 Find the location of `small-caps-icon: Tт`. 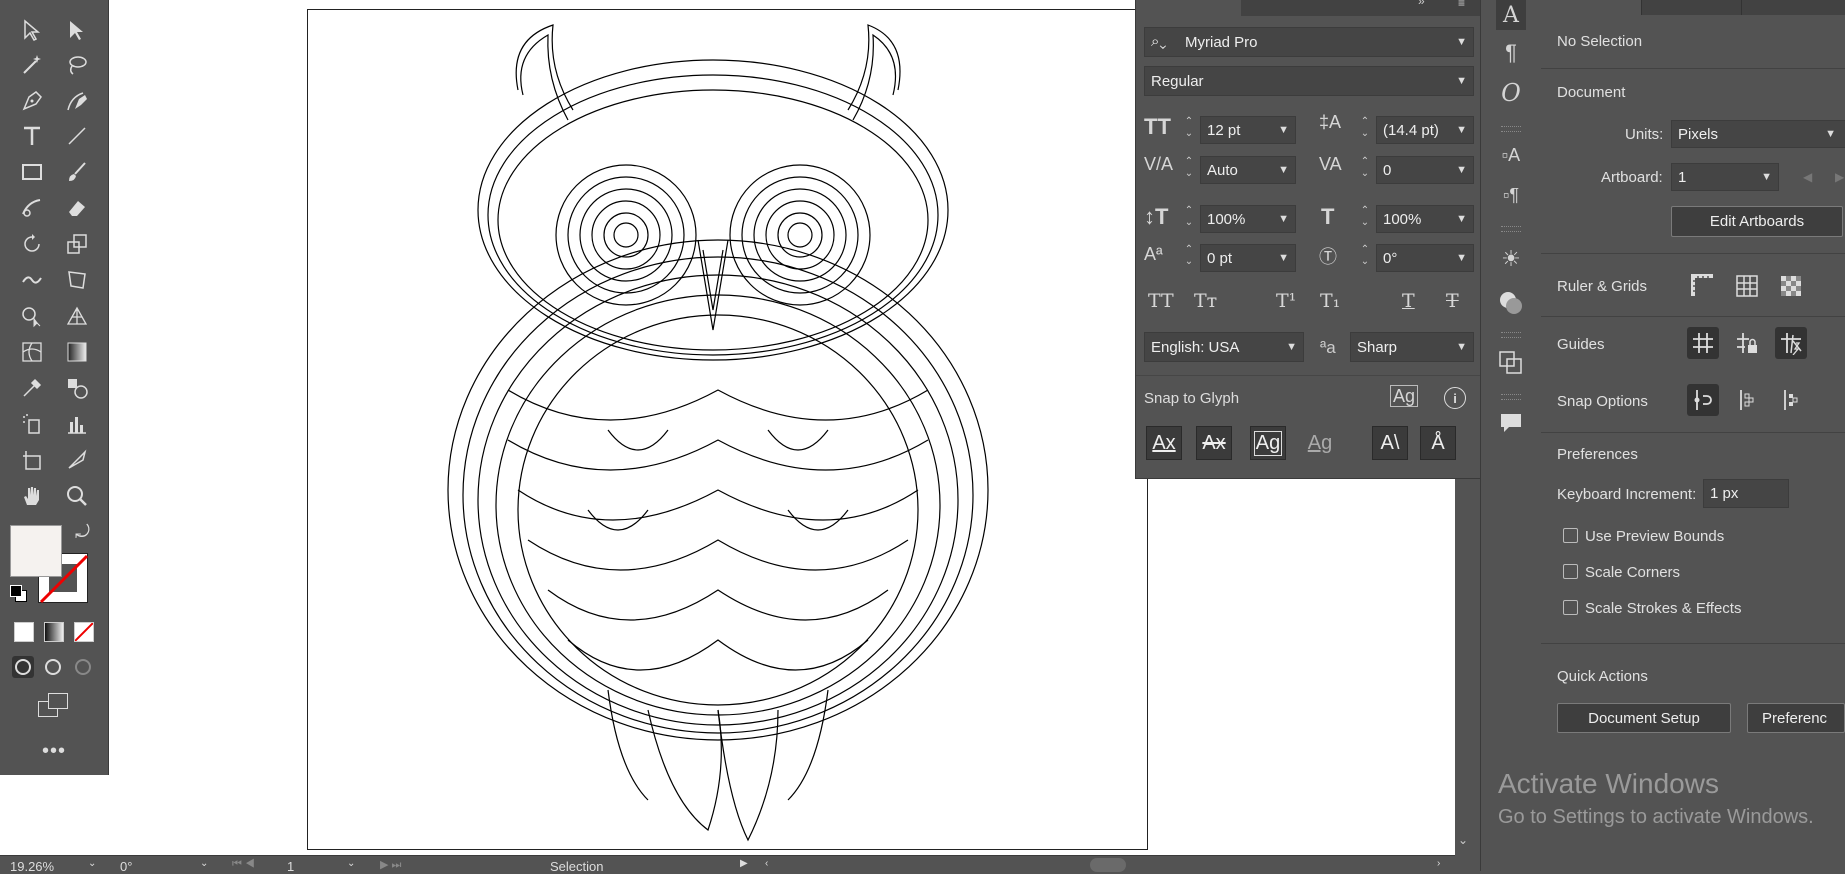

small-caps-icon: Tт is located at coordinates (1205, 301).